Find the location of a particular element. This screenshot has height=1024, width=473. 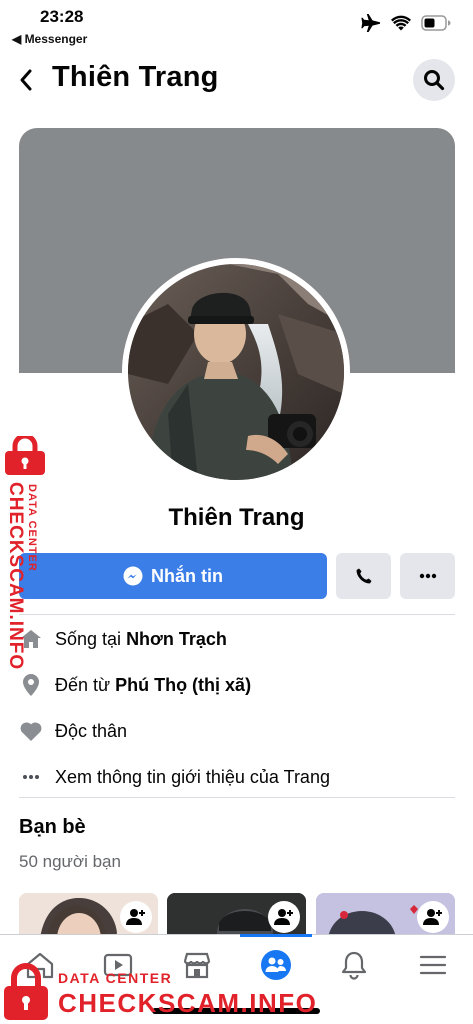

avatar-photo is located at coordinates (236, 372).